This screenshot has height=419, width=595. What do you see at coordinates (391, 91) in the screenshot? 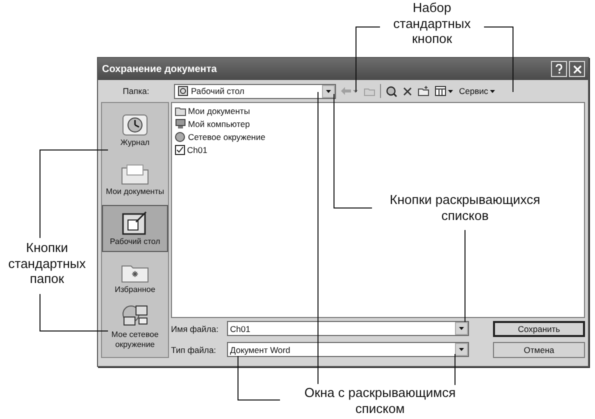
I see `search-button` at bounding box center [391, 91].